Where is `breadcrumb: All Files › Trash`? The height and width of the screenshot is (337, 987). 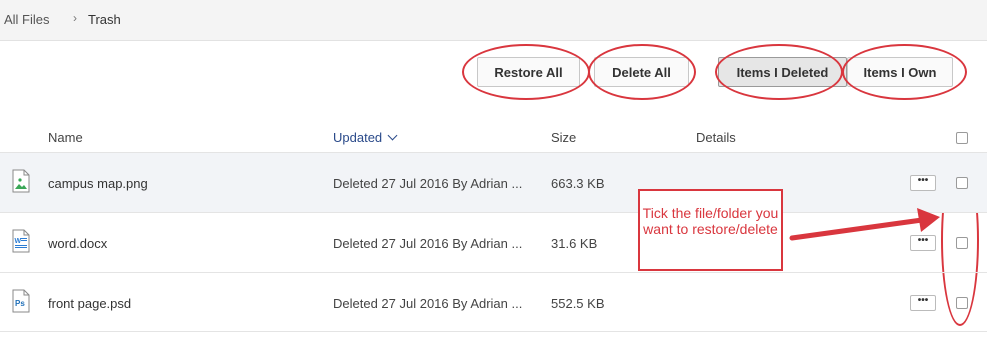 breadcrumb: All Files › Trash is located at coordinates (493, 20).